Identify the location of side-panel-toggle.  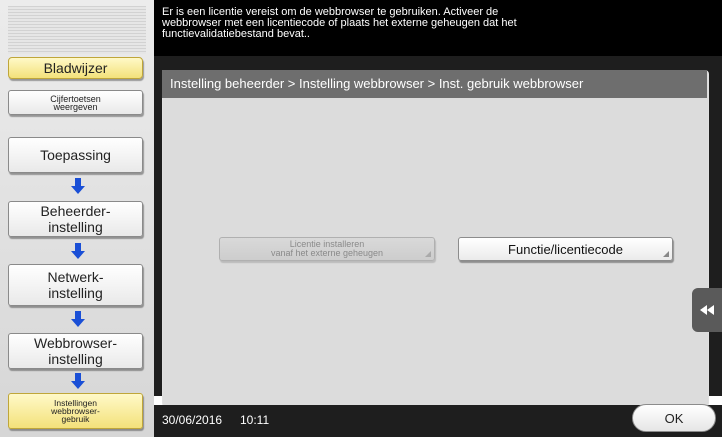
(707, 310).